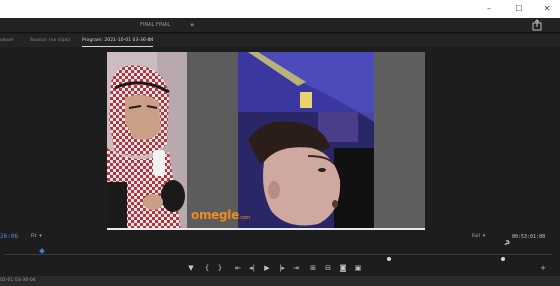 The height and width of the screenshot is (286, 560). I want to click on zoom-level-select: Fit ▾, so click(36, 237).